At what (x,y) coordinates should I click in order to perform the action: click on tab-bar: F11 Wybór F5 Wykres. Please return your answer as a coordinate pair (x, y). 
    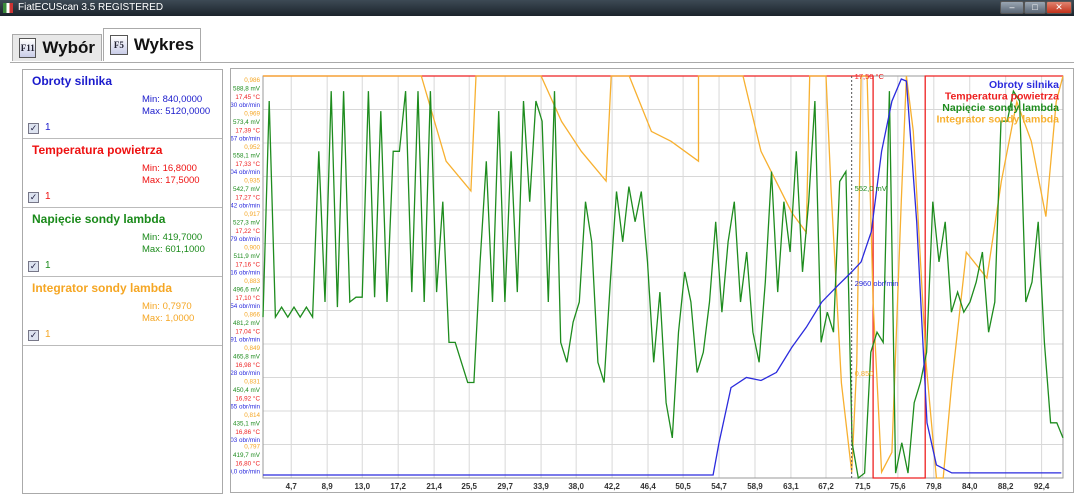
    Looking at the image, I should click on (537, 42).